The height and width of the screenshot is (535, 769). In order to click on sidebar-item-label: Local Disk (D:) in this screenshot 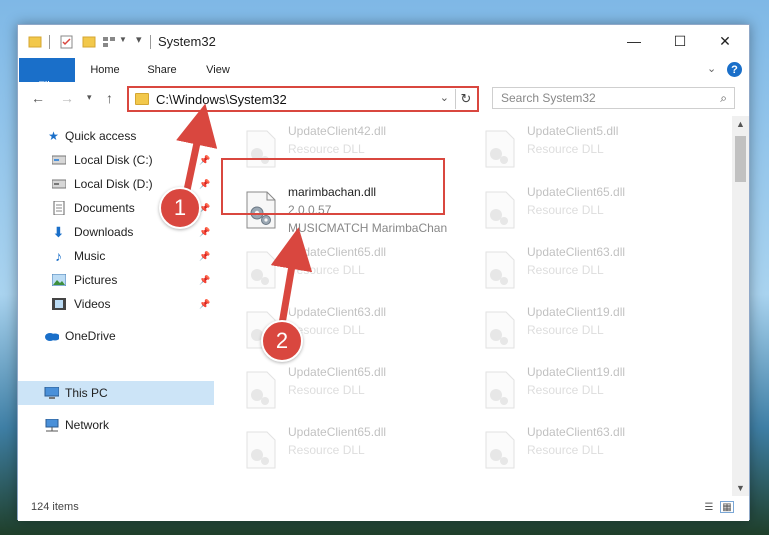, I will do `click(113, 184)`.